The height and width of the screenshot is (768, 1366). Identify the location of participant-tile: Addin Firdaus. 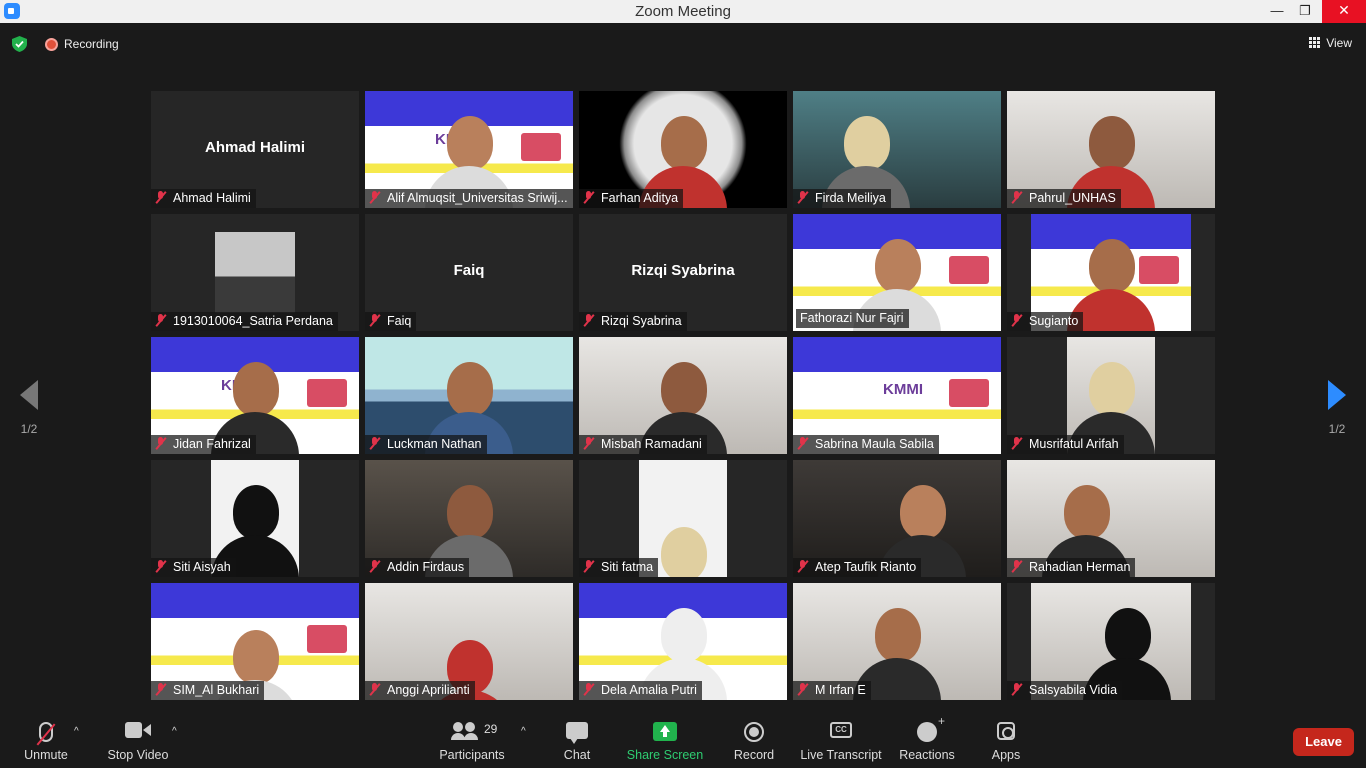
(469, 518).